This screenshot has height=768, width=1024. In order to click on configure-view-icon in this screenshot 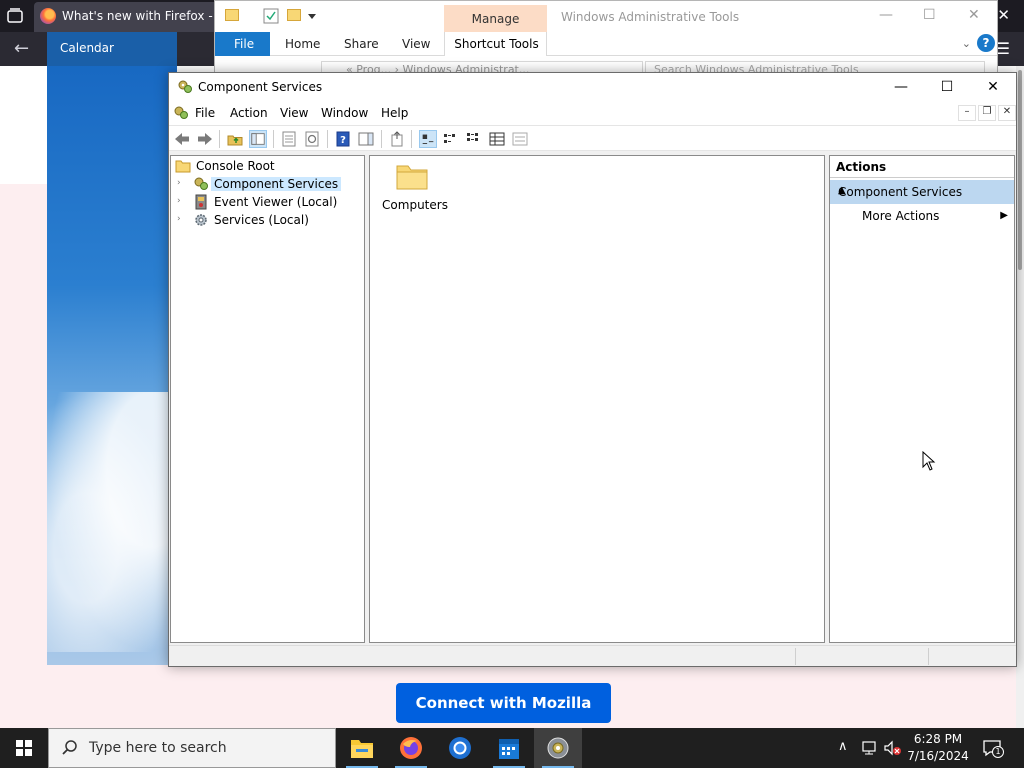, I will do `click(520, 139)`.